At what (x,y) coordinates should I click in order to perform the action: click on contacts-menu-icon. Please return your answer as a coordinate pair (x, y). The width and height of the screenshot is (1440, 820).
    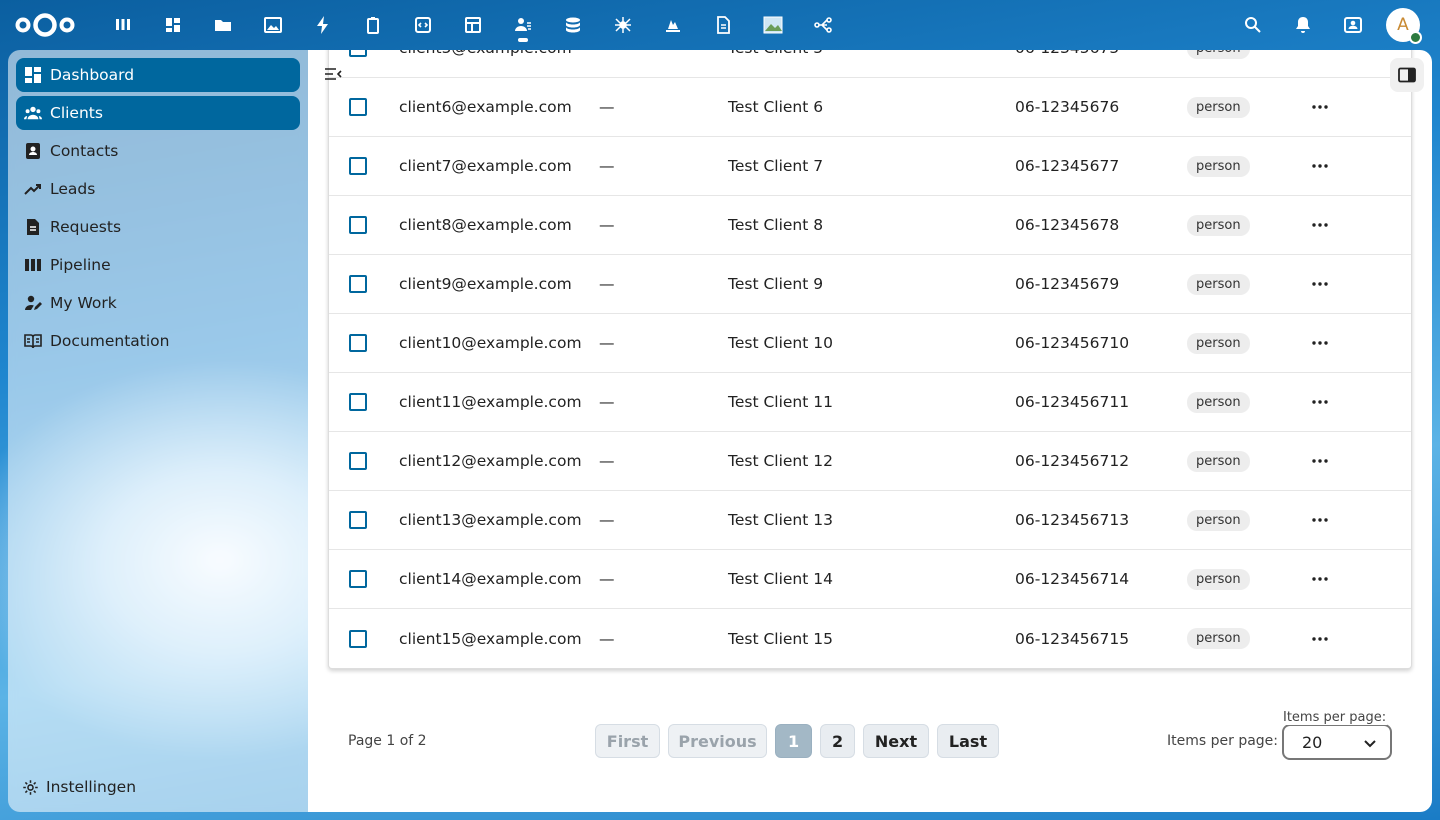
    Looking at the image, I should click on (1353, 25).